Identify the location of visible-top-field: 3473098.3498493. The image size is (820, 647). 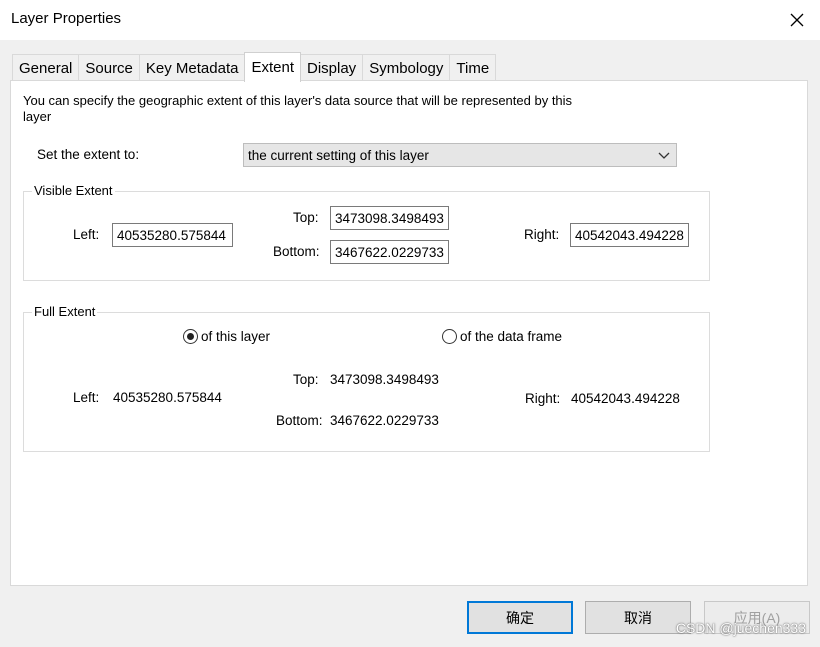
(389, 218).